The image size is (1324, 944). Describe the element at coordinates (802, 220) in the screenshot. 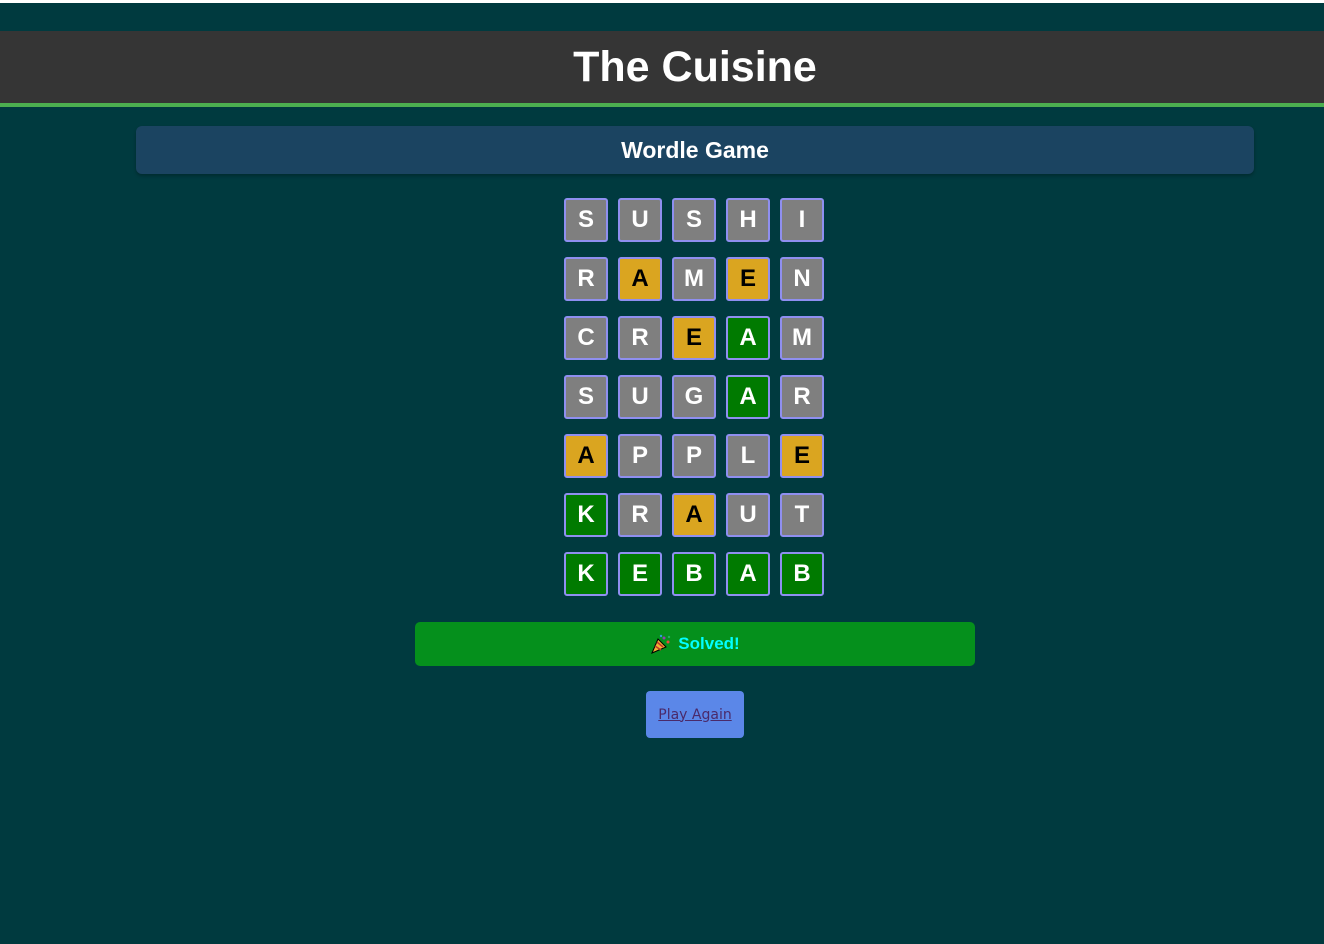

I see `letter-tile-absent: I` at that location.